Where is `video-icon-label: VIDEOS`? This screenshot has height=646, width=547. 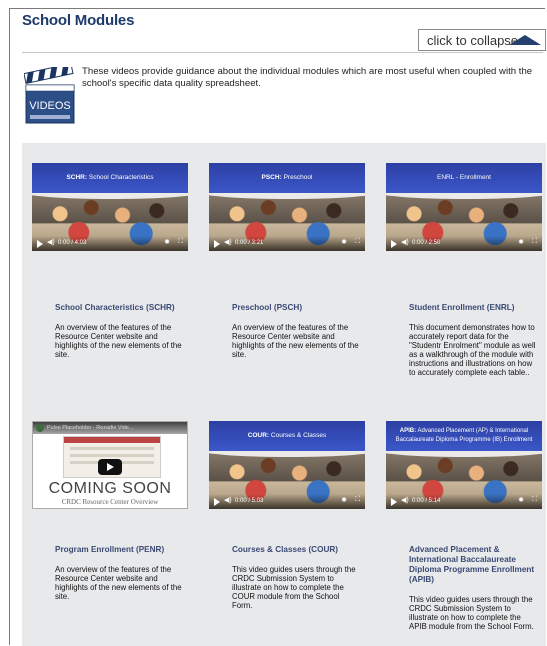 video-icon-label: VIDEOS is located at coordinates (50, 106).